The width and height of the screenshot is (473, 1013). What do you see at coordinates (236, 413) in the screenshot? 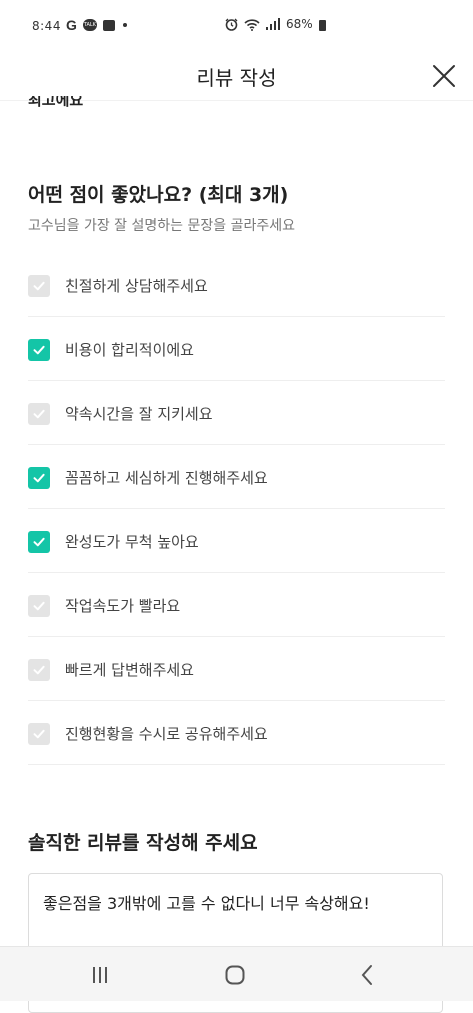
I see `good-point-option: 약속시간을 잘 지키세요` at bounding box center [236, 413].